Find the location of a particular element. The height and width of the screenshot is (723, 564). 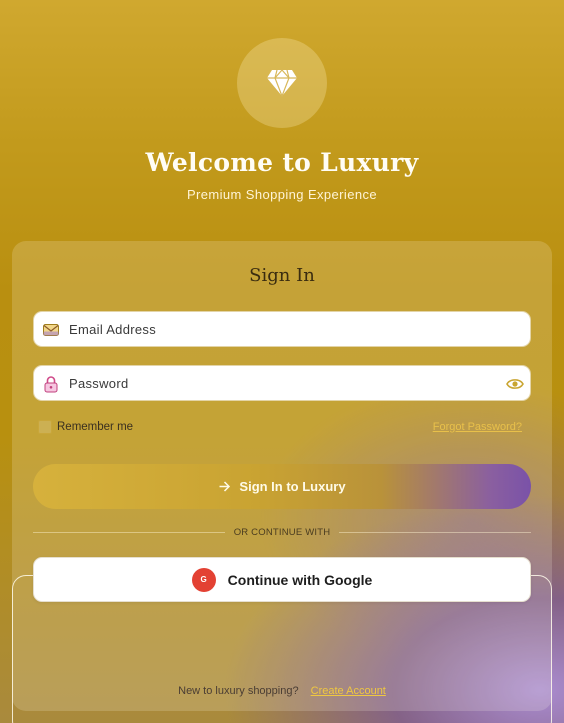

page-subtitle: Premium Shopping Experience is located at coordinates (281, 194).